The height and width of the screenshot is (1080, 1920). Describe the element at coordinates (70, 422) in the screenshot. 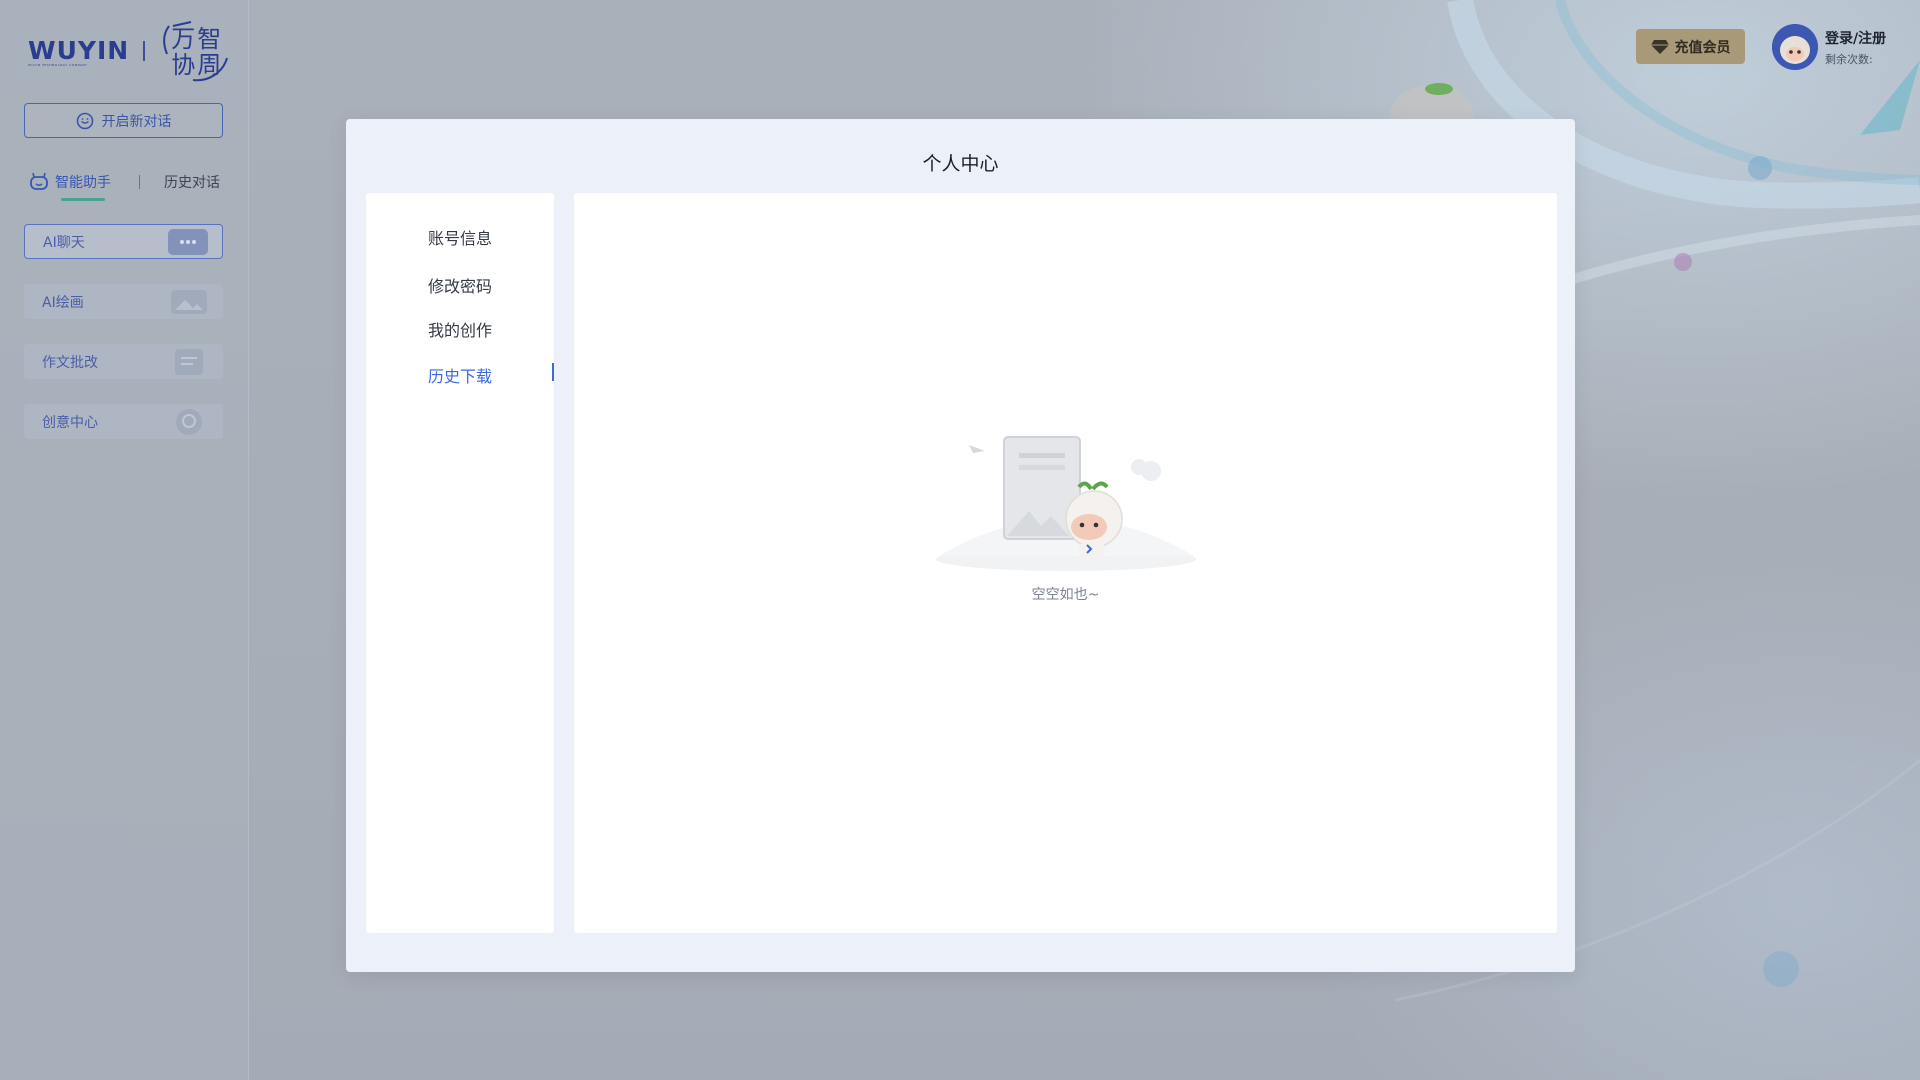

I see `sidebar-item-label: 创意中心` at that location.